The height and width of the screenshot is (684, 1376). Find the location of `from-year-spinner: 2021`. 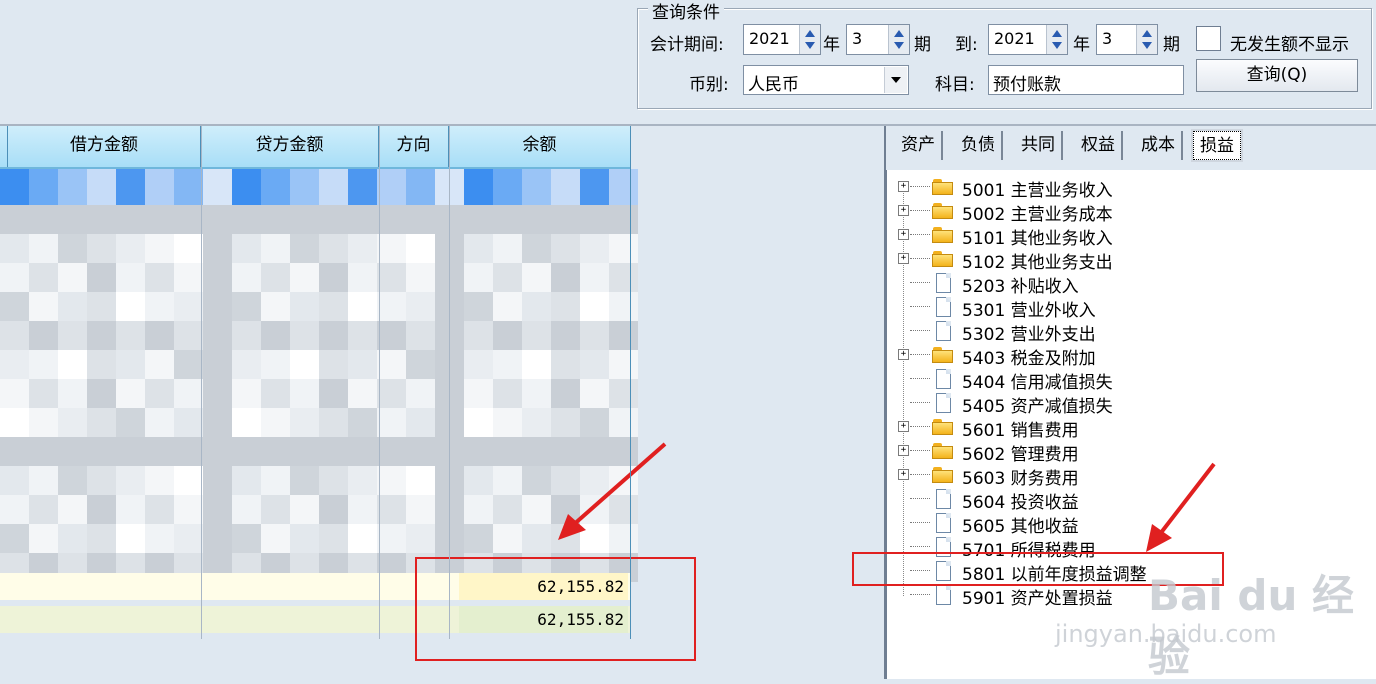

from-year-spinner: 2021 is located at coordinates (782, 39).